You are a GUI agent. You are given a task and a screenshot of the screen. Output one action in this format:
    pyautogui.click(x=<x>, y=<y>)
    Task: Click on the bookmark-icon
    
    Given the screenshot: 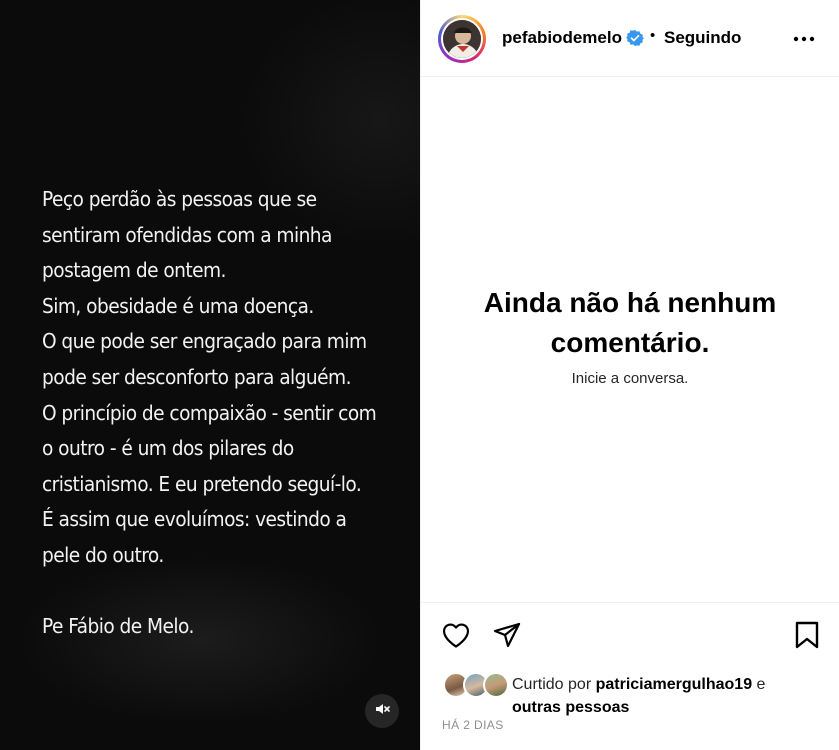 What is the action you would take?
    pyautogui.click(x=807, y=635)
    